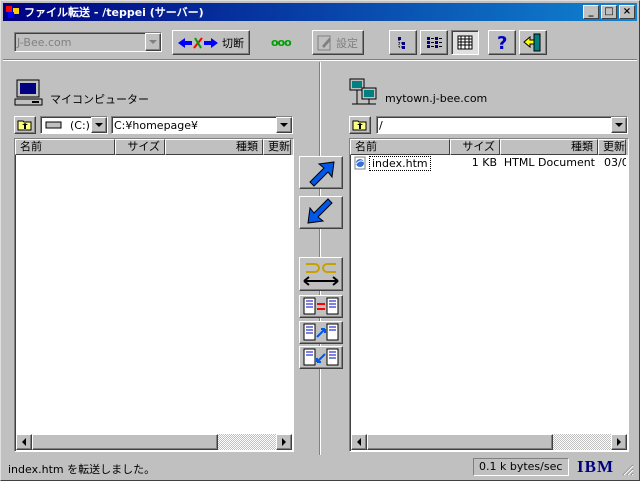 The height and width of the screenshot is (481, 640). I want to click on local-list-header: 名前 サイズ 種類 更新, so click(154, 147).